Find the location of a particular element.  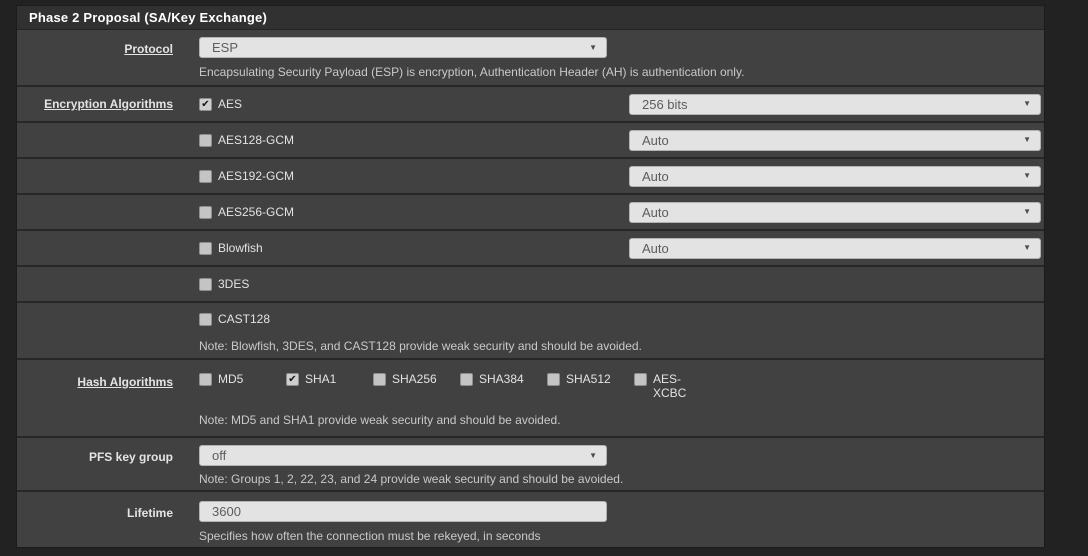

aes256-gcm-keylength-value: Auto is located at coordinates (655, 212).